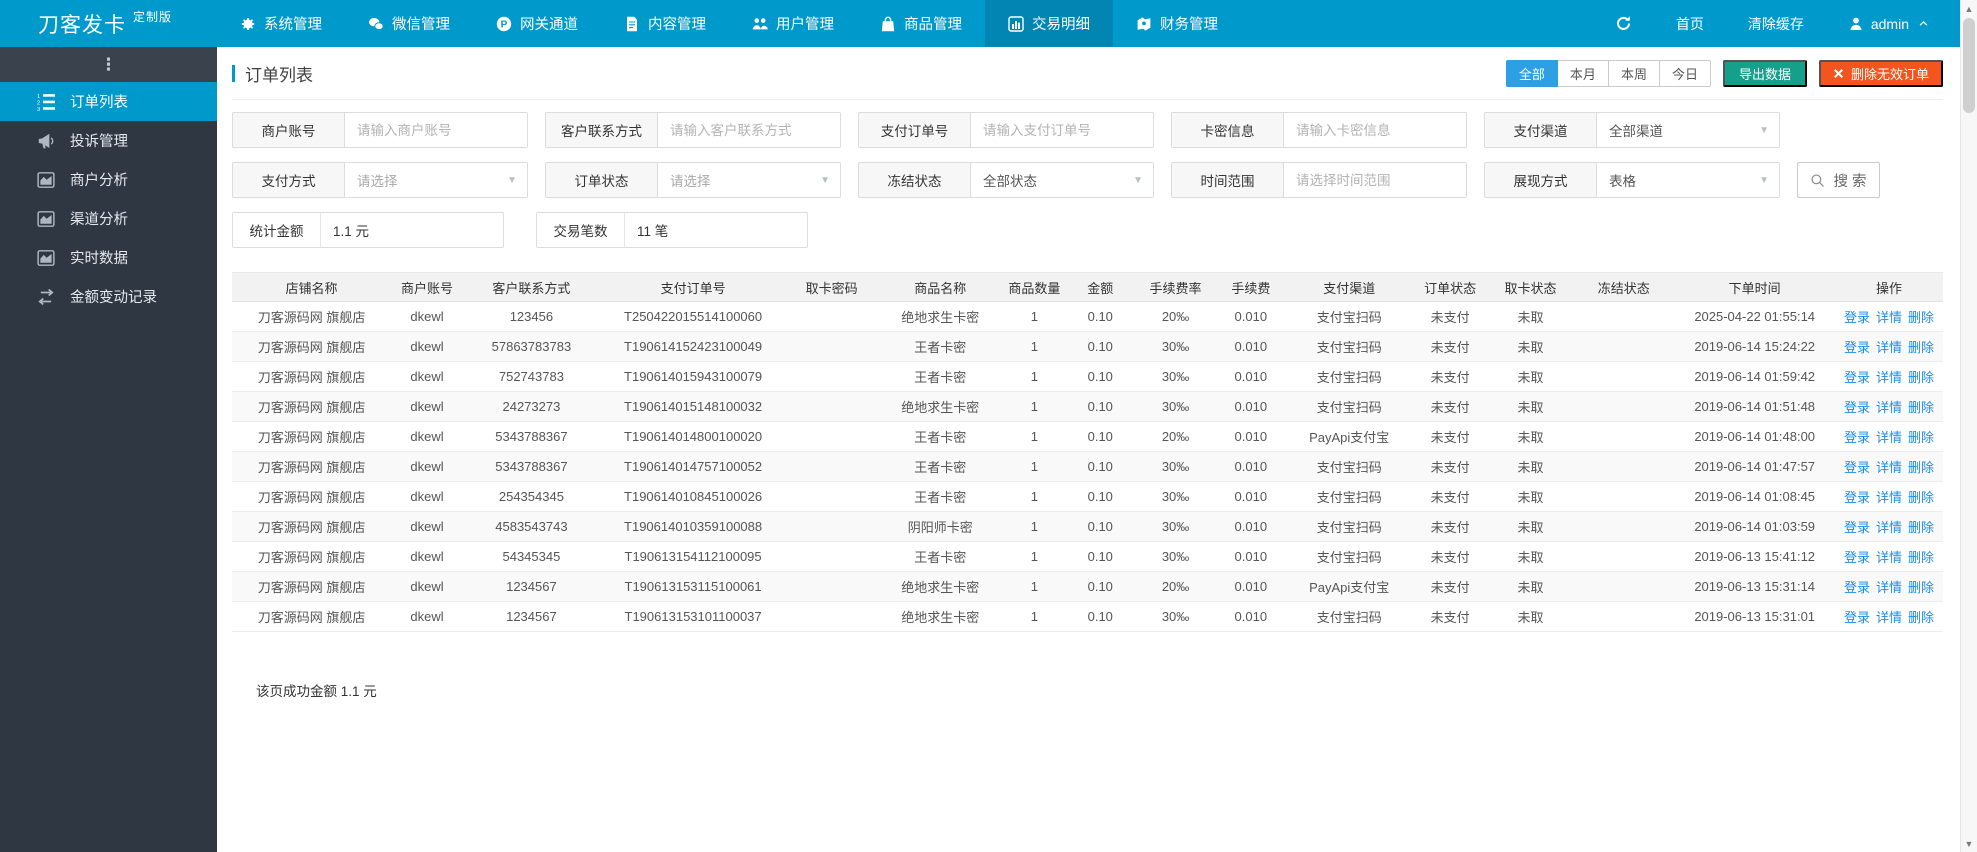 The width and height of the screenshot is (1977, 852). Describe the element at coordinates (921, 23) in the screenshot. I see `nav-item-bag: 商品管理` at that location.